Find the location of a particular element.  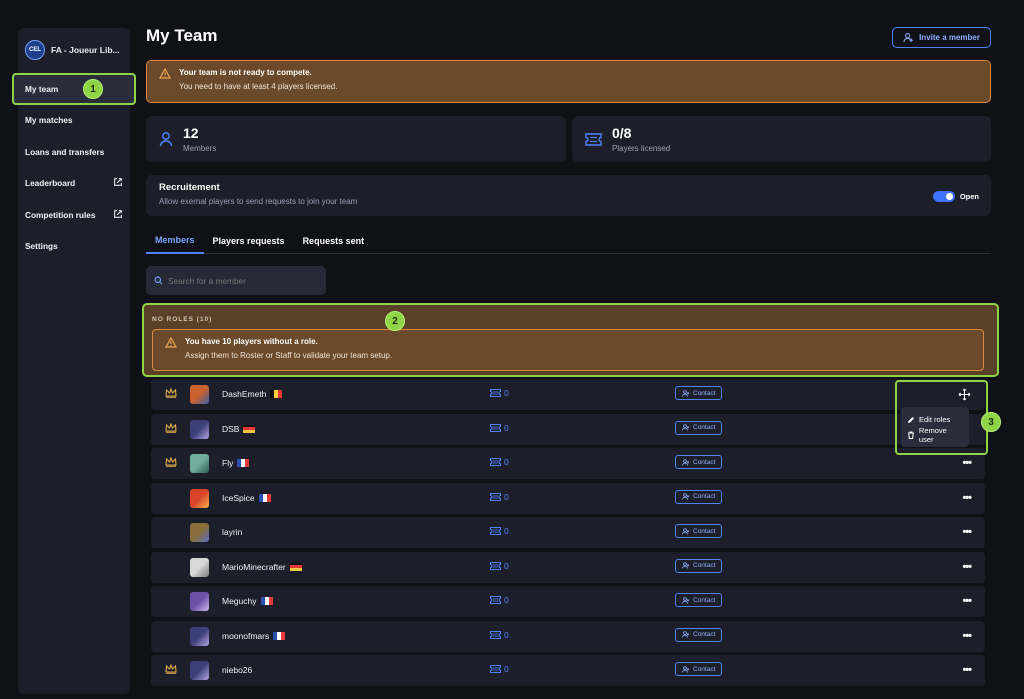

sidebar-item-competition-rules: Competition rules is located at coordinates (74, 215).